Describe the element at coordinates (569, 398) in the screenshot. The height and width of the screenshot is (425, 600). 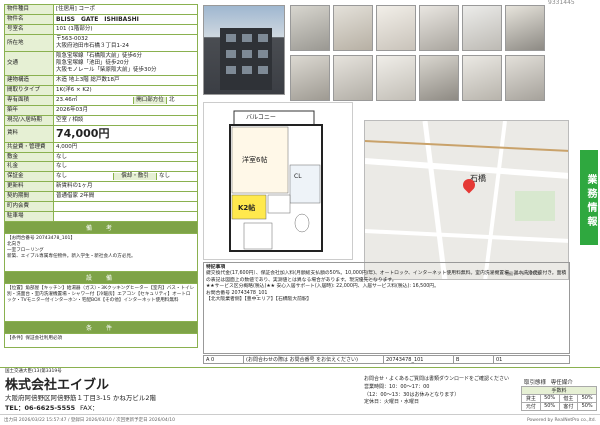
I see `fee-cell: 借主` at that location.